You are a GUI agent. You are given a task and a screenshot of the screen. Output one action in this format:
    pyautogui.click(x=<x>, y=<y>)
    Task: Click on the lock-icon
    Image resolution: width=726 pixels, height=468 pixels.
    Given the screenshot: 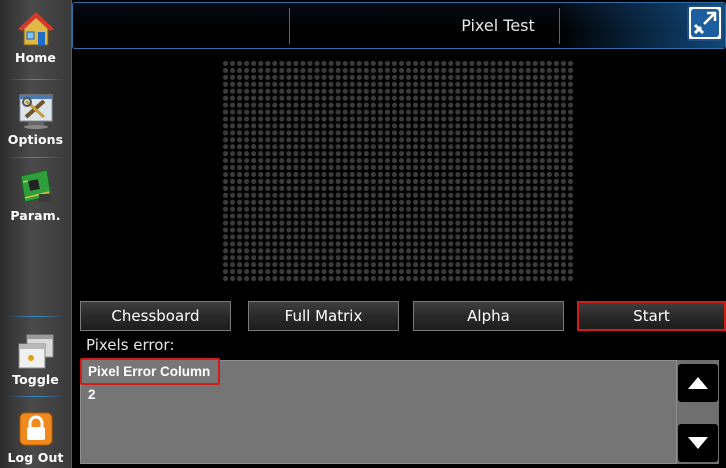 What is the action you would take?
    pyautogui.click(x=35, y=429)
    